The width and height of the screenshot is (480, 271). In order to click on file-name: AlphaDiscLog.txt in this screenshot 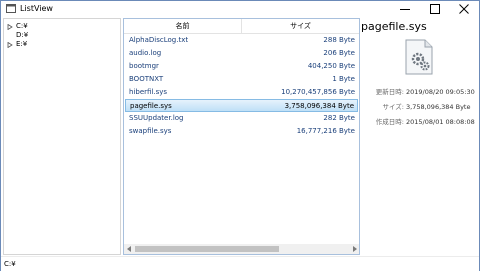, I will do `click(159, 40)`.